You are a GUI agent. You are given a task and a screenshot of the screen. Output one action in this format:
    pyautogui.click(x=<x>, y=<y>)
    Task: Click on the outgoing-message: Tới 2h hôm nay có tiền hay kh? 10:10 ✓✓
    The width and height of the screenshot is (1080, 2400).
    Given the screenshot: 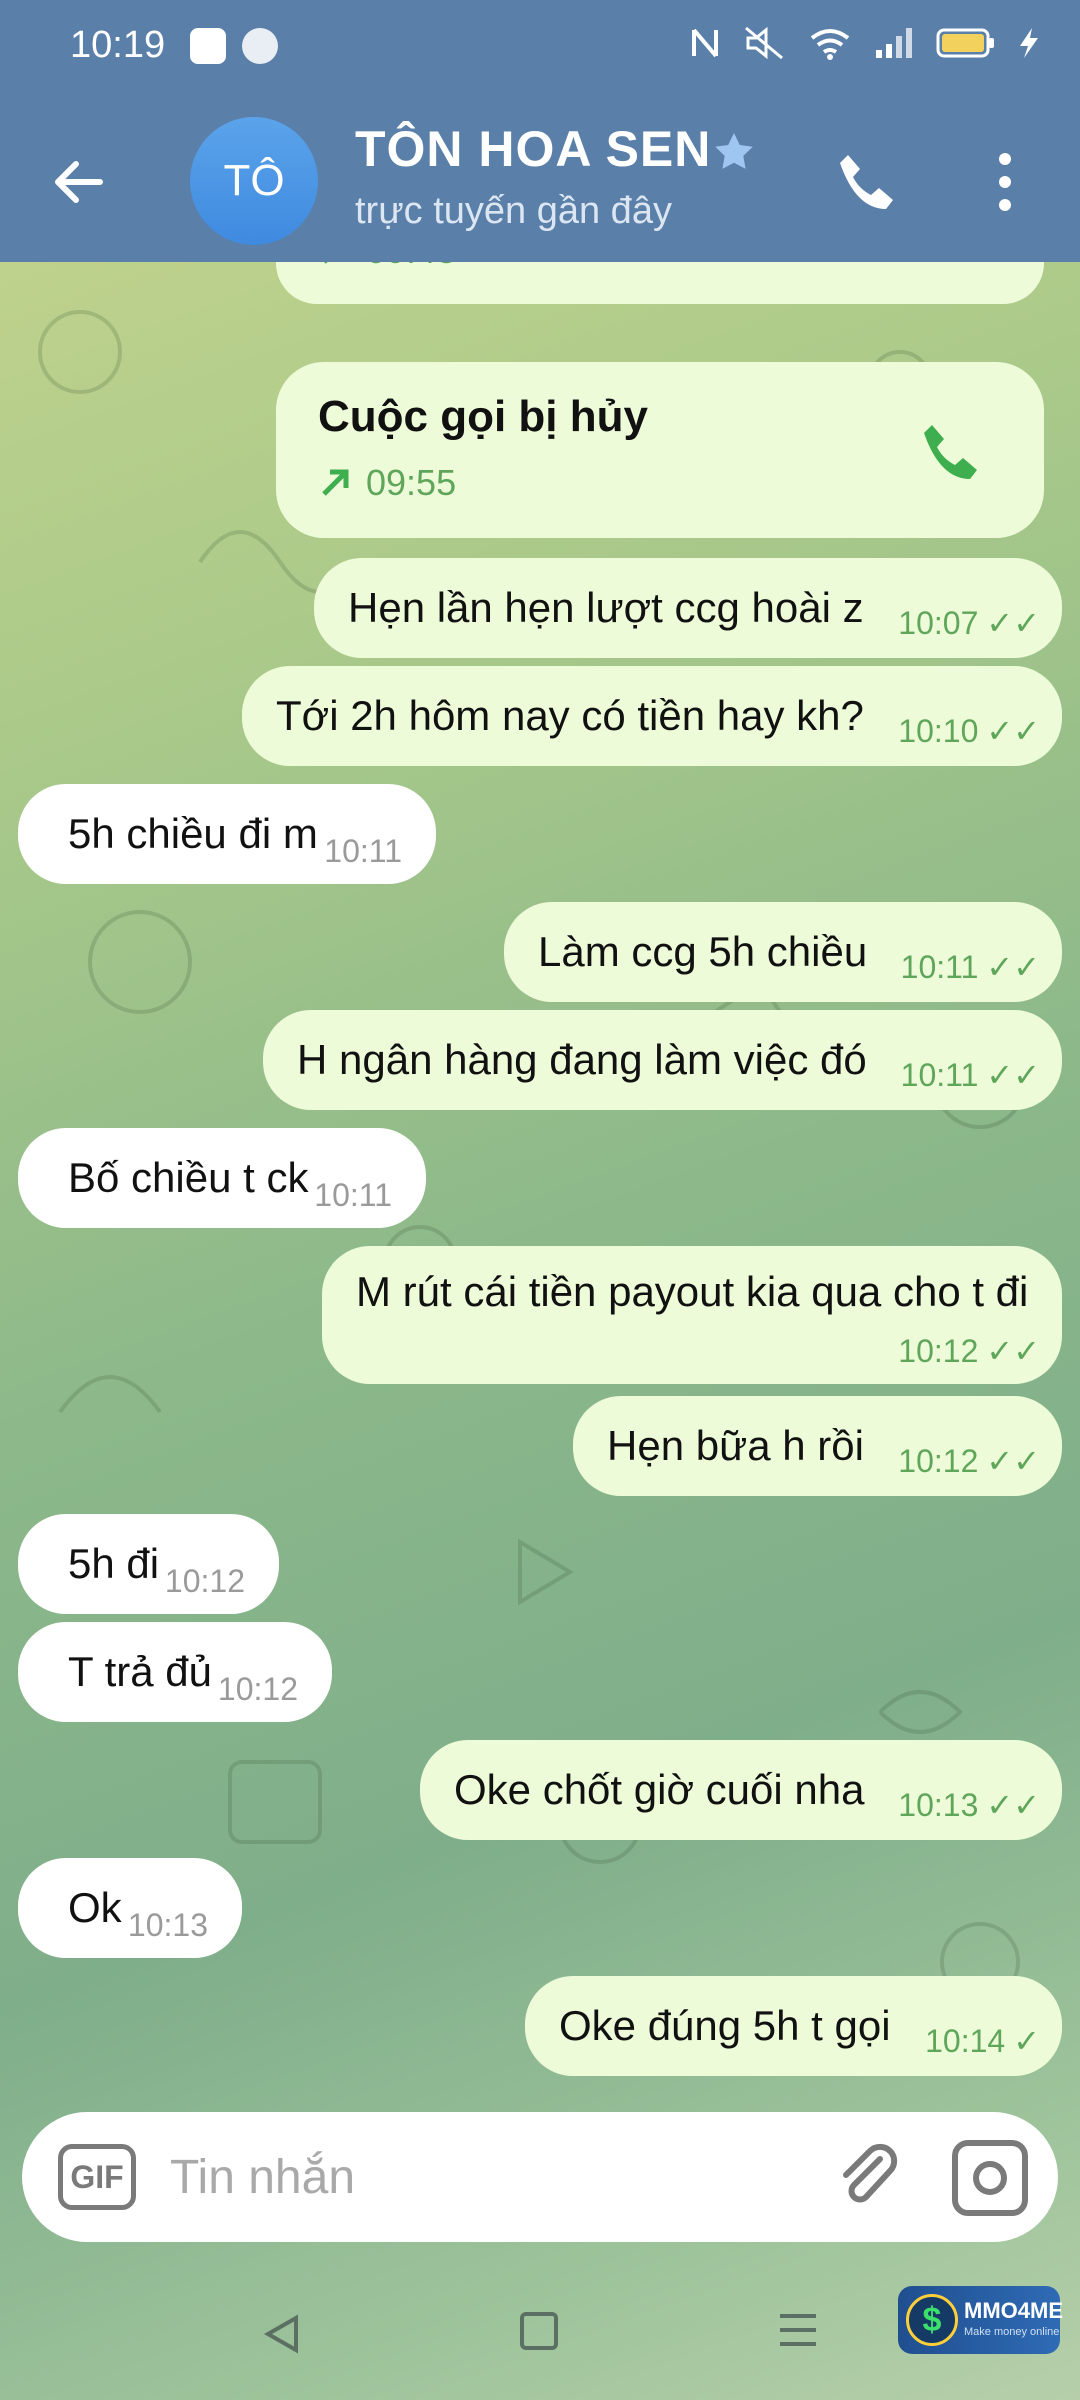 What is the action you would take?
    pyautogui.click(x=652, y=716)
    